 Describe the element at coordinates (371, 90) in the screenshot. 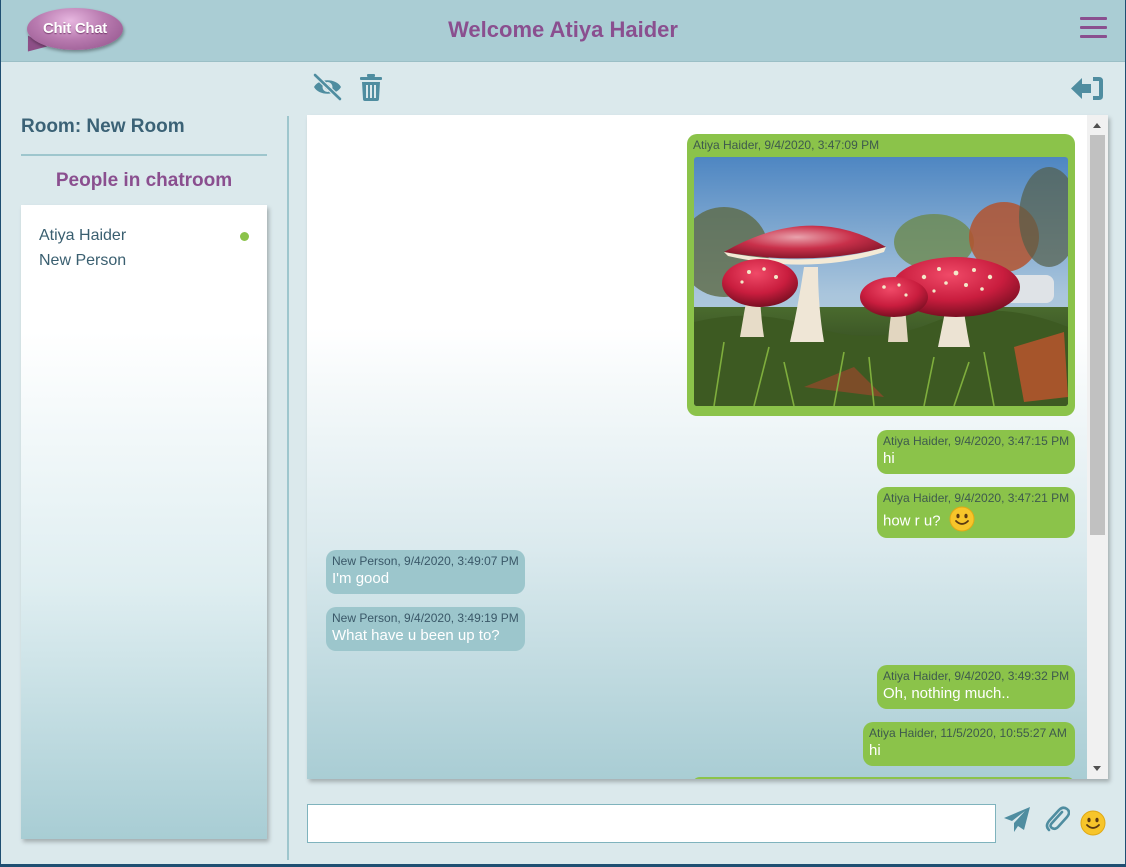

I see `trash-icon` at that location.